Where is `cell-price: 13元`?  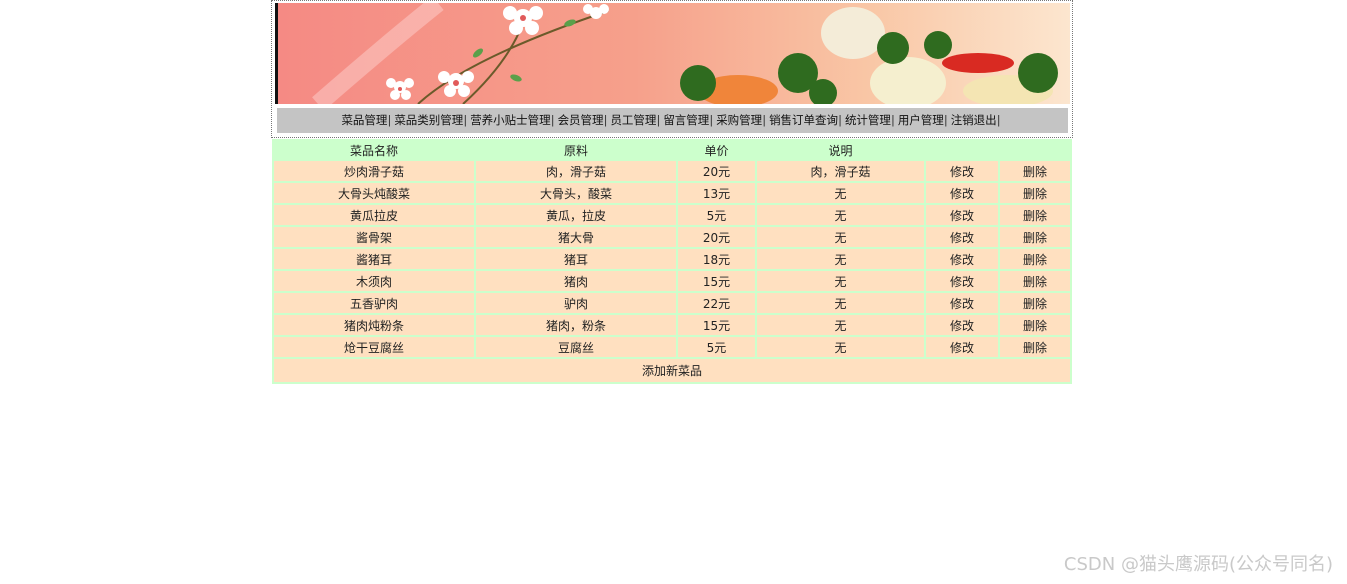
cell-price: 13元 is located at coordinates (716, 193).